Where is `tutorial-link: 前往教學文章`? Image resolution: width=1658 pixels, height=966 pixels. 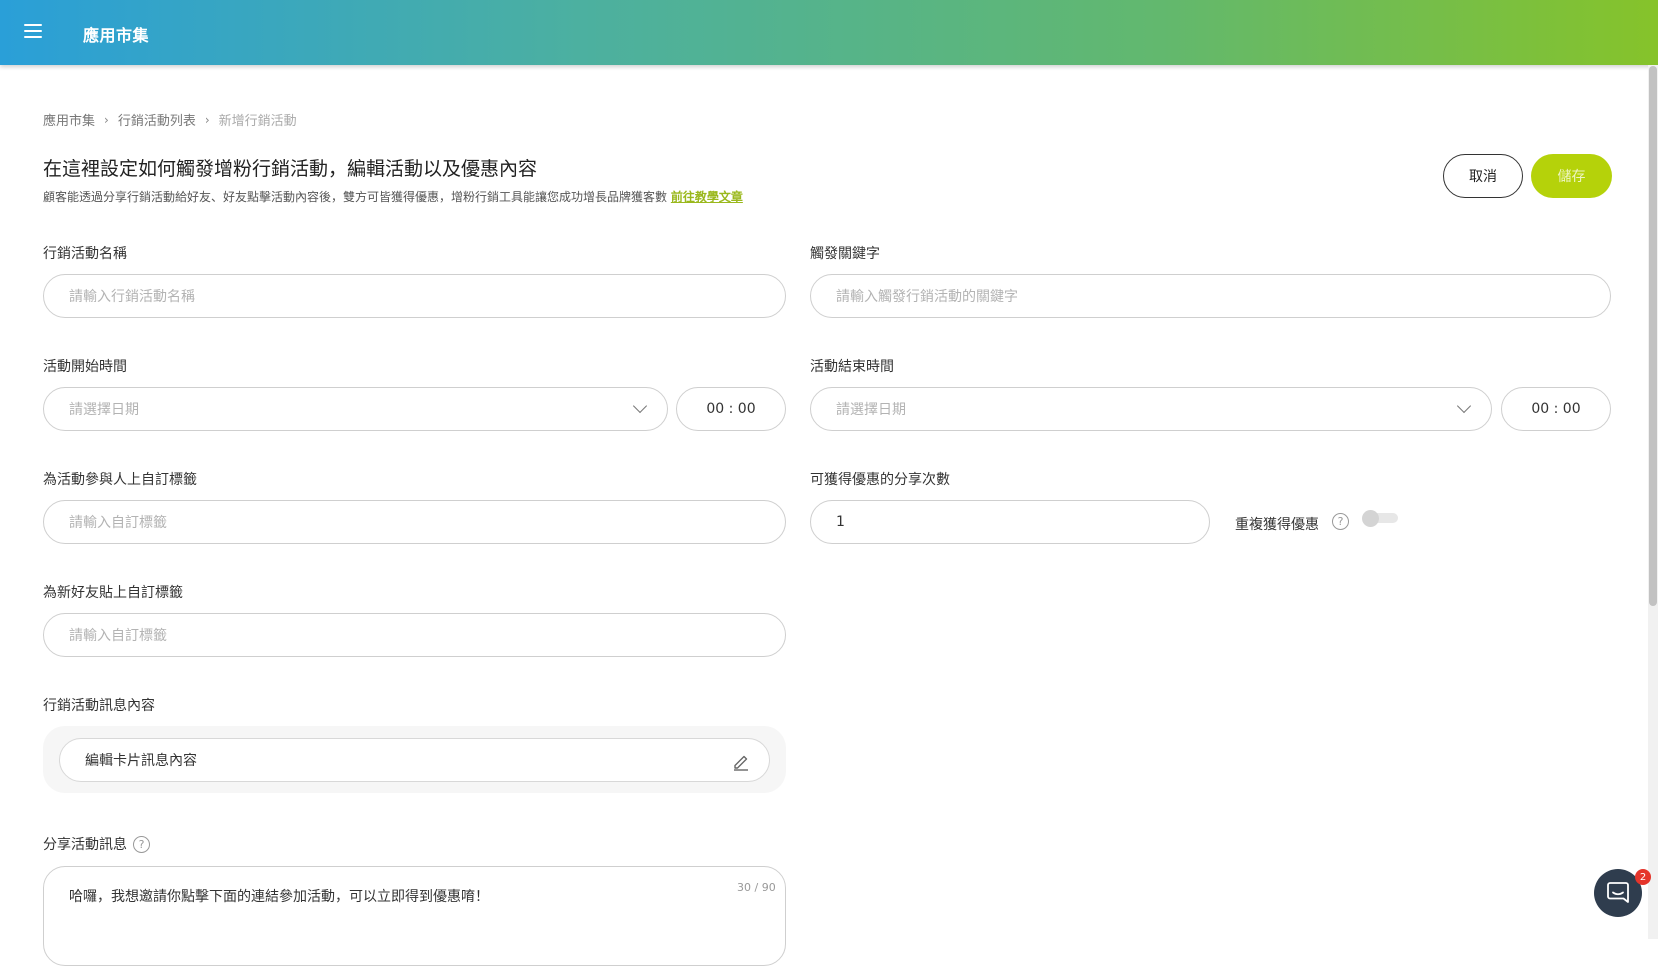 tutorial-link: 前往教學文章 is located at coordinates (707, 197).